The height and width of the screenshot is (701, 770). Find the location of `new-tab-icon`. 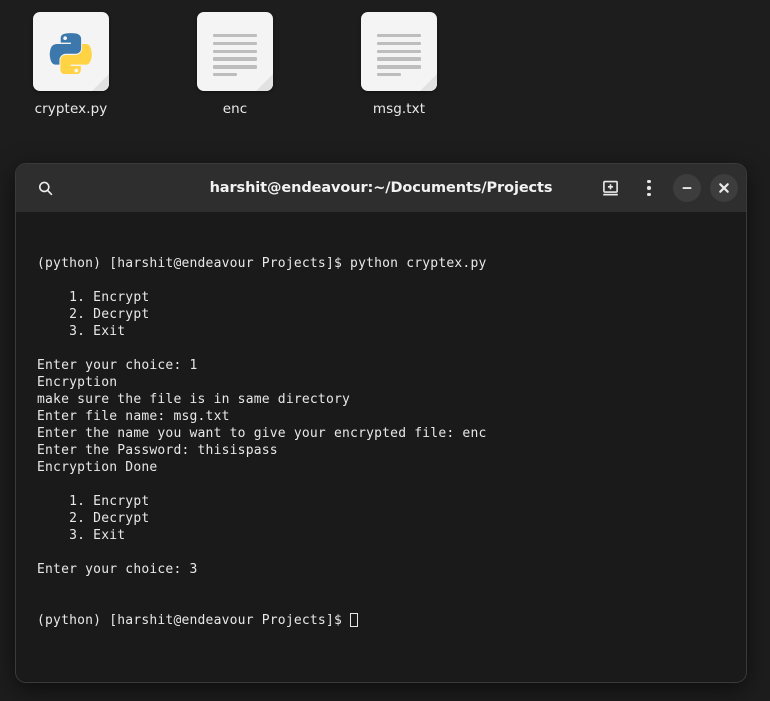

new-tab-icon is located at coordinates (610, 187).